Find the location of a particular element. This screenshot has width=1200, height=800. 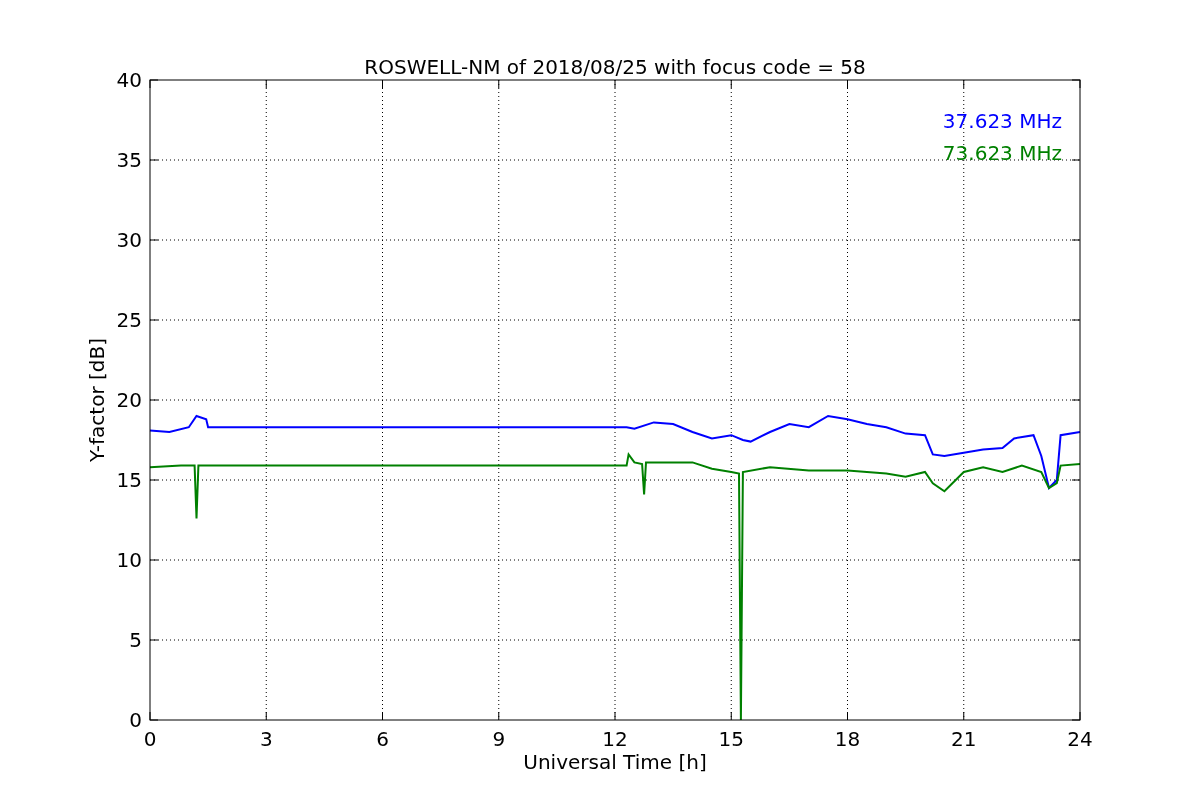

x-tick-label: 0 is located at coordinates (150, 739).